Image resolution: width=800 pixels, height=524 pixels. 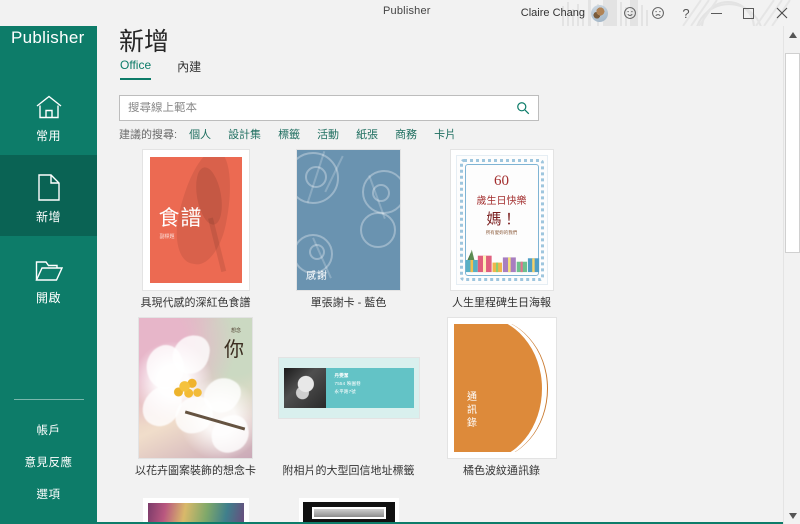 What do you see at coordinates (630, 13) in the screenshot?
I see `smiley-face-icon` at bounding box center [630, 13].